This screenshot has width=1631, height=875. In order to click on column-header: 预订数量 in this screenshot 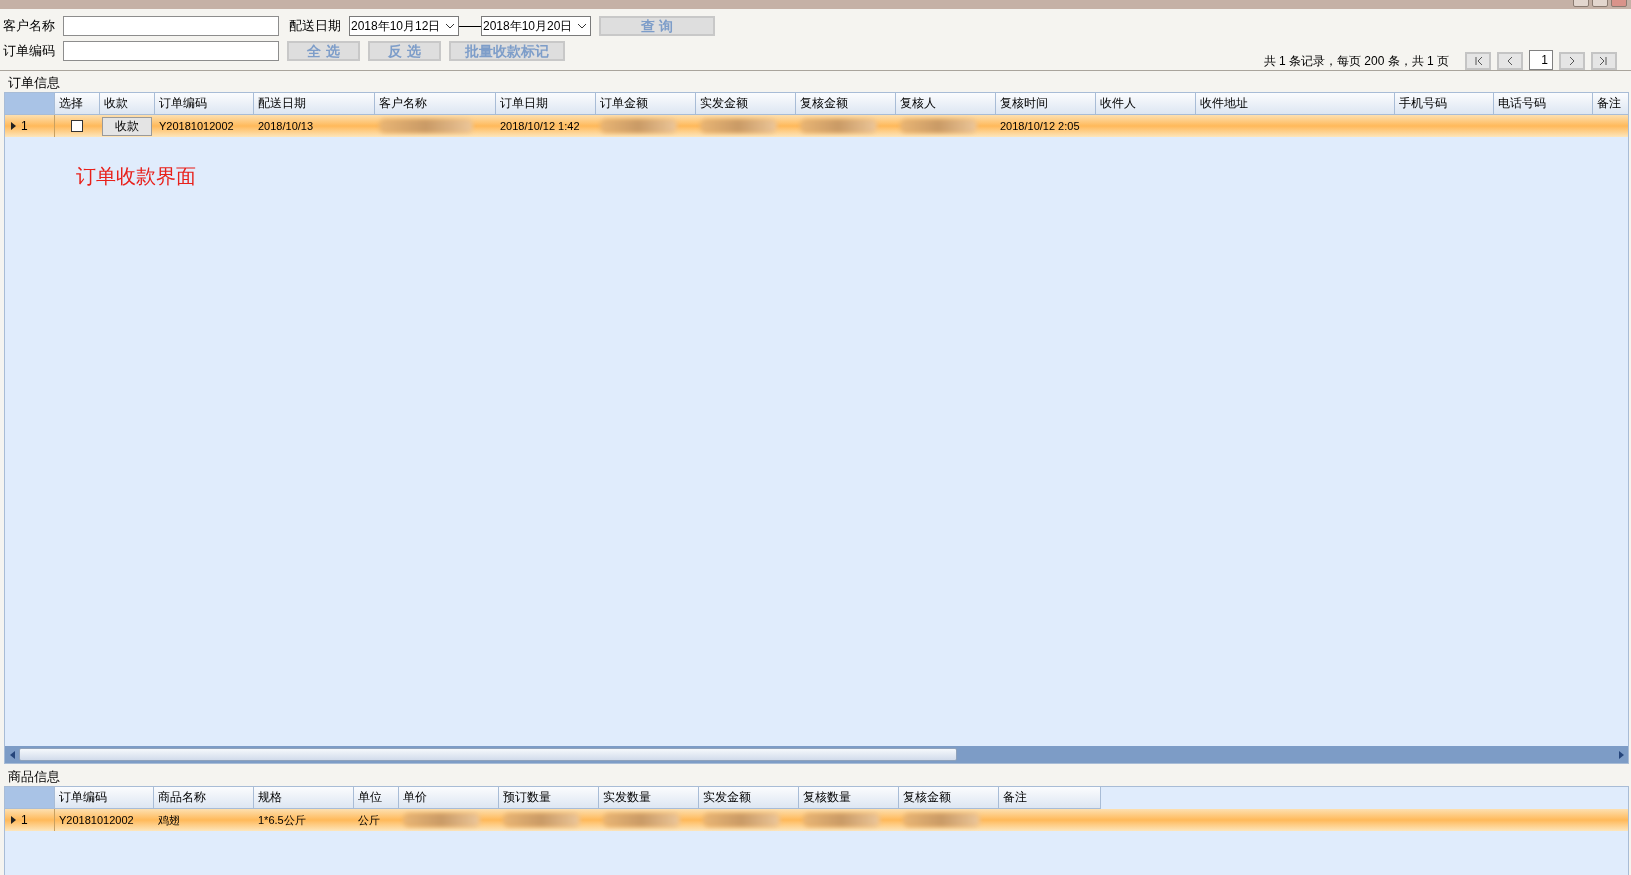, I will do `click(549, 798)`.